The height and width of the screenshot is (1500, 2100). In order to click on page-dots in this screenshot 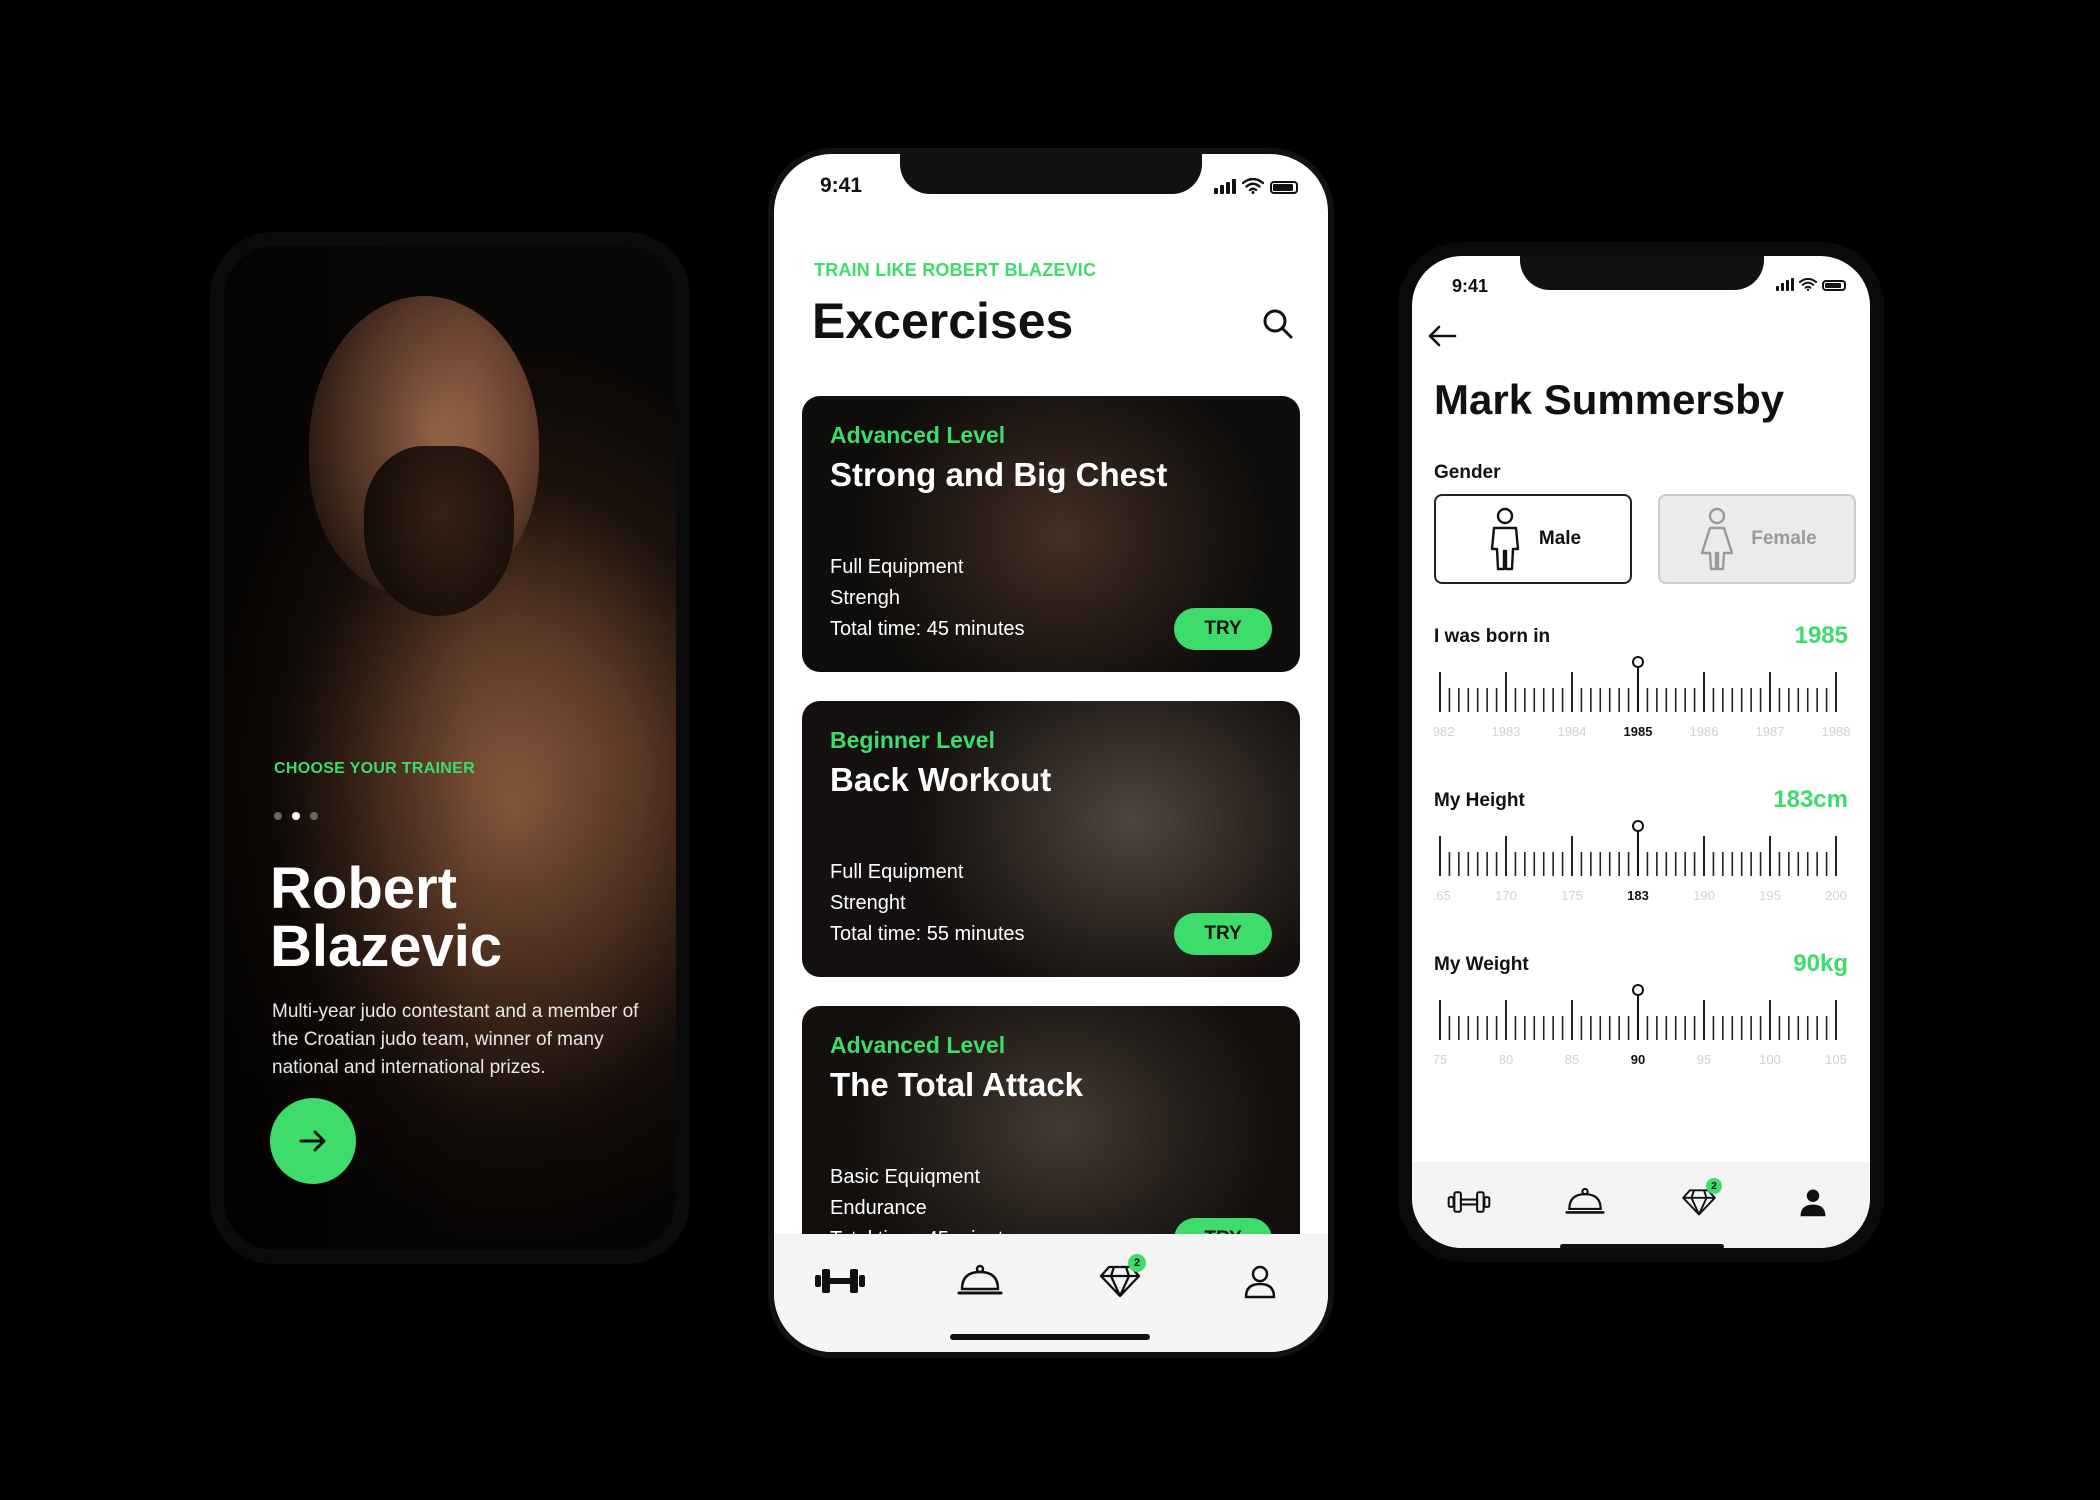, I will do `click(296, 816)`.